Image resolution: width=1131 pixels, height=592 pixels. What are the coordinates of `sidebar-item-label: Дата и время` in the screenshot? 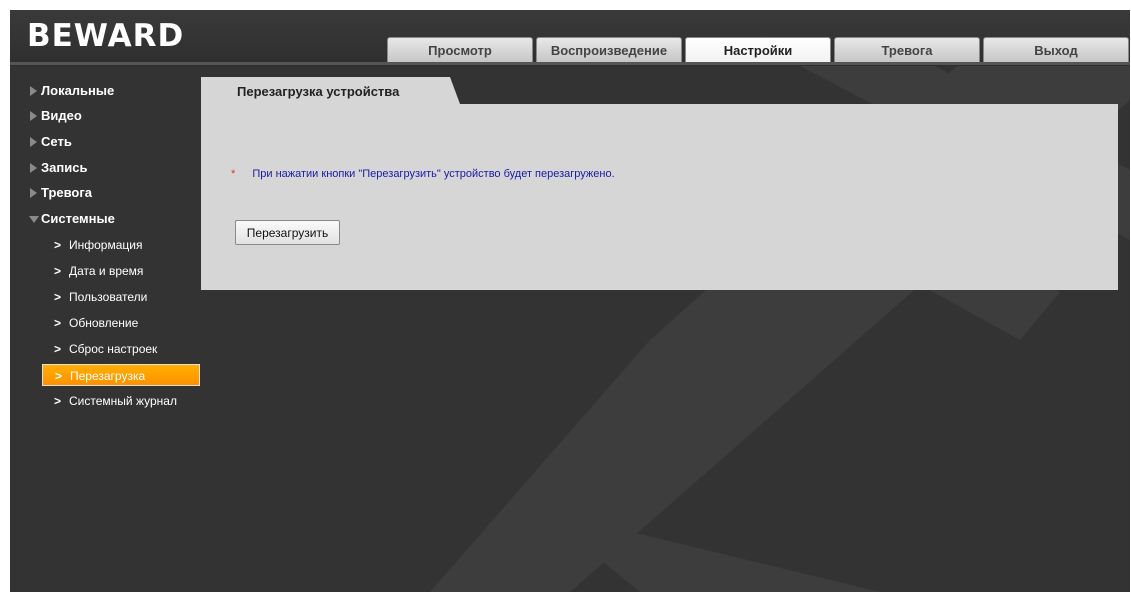 It's located at (106, 271).